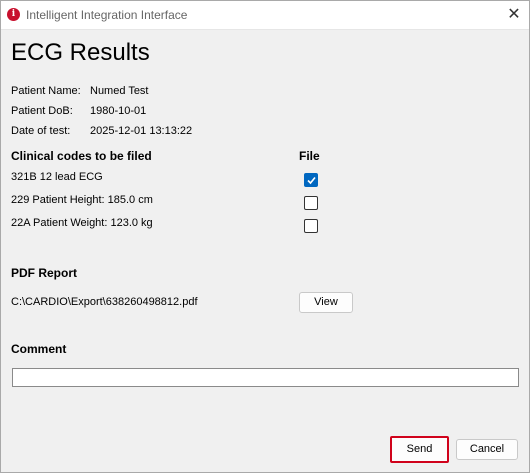 This screenshot has width=530, height=473. Describe the element at coordinates (309, 156) in the screenshot. I see `file-column-header: File` at that location.